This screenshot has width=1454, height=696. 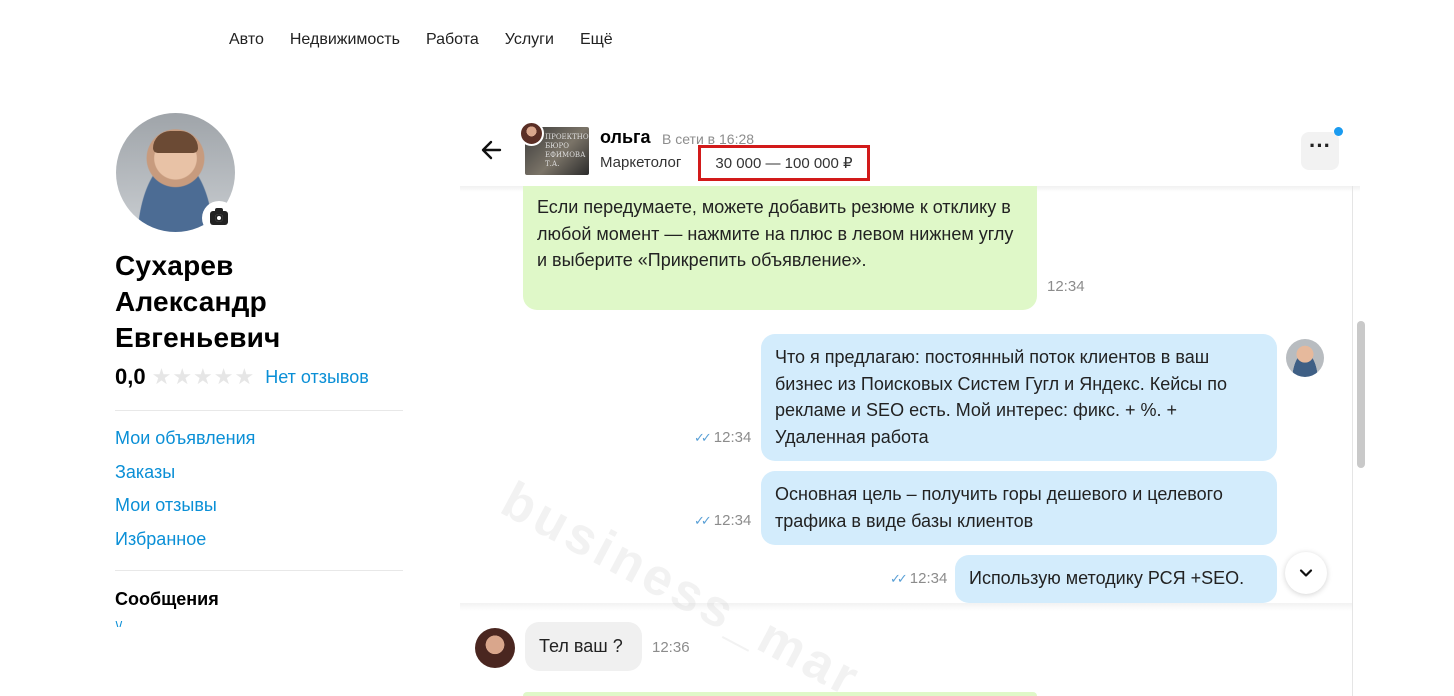 What do you see at coordinates (191, 301) in the screenshot?
I see `profile-name-first: Александр` at bounding box center [191, 301].